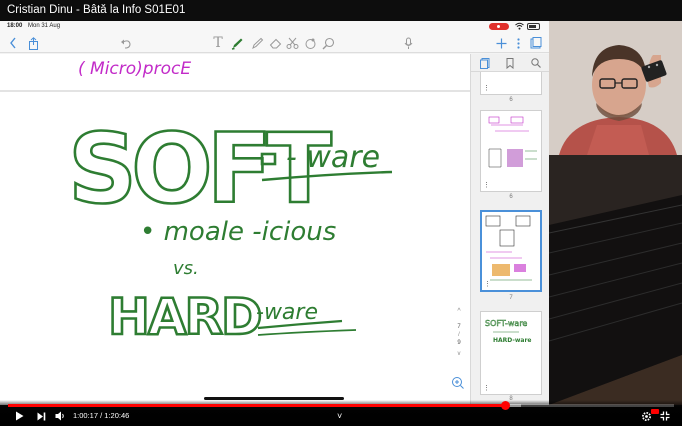  Describe the element at coordinates (459, 354) in the screenshot. I see `page-down-button: v` at that location.